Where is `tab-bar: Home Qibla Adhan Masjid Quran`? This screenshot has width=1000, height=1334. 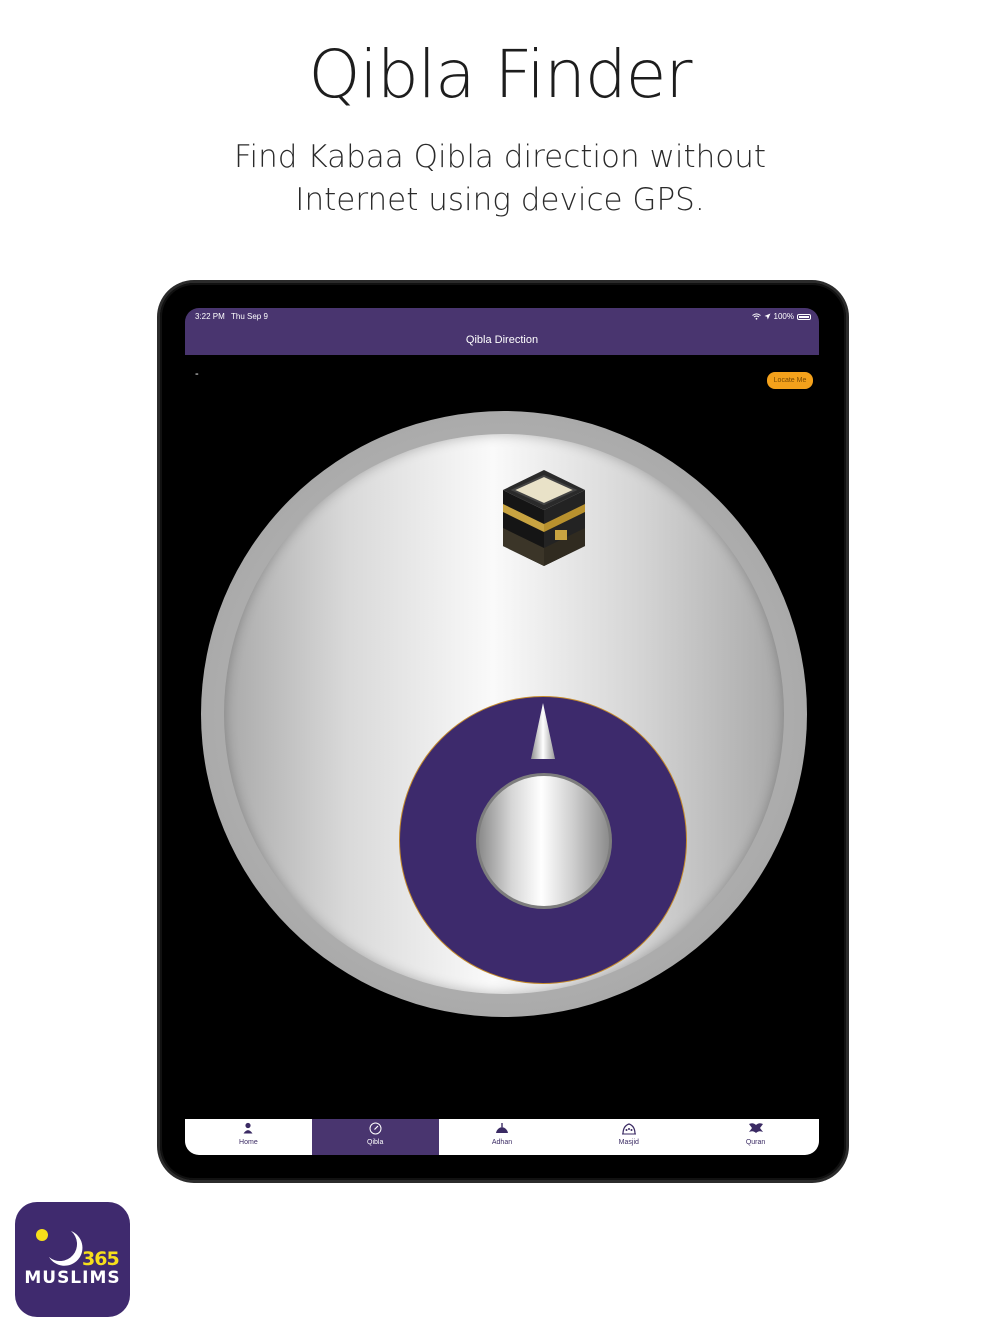 tab-bar: Home Qibla Adhan Masjid Quran is located at coordinates (502, 1137).